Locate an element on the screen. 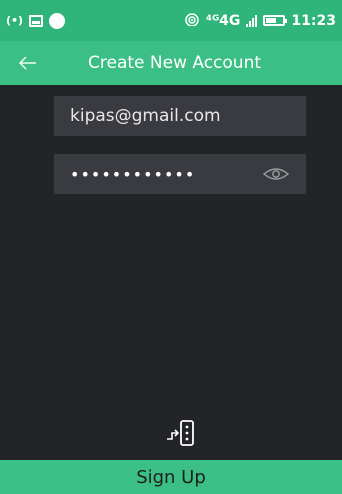 The width and height of the screenshot is (342, 494). page-title: Create New Account is located at coordinates (175, 63).